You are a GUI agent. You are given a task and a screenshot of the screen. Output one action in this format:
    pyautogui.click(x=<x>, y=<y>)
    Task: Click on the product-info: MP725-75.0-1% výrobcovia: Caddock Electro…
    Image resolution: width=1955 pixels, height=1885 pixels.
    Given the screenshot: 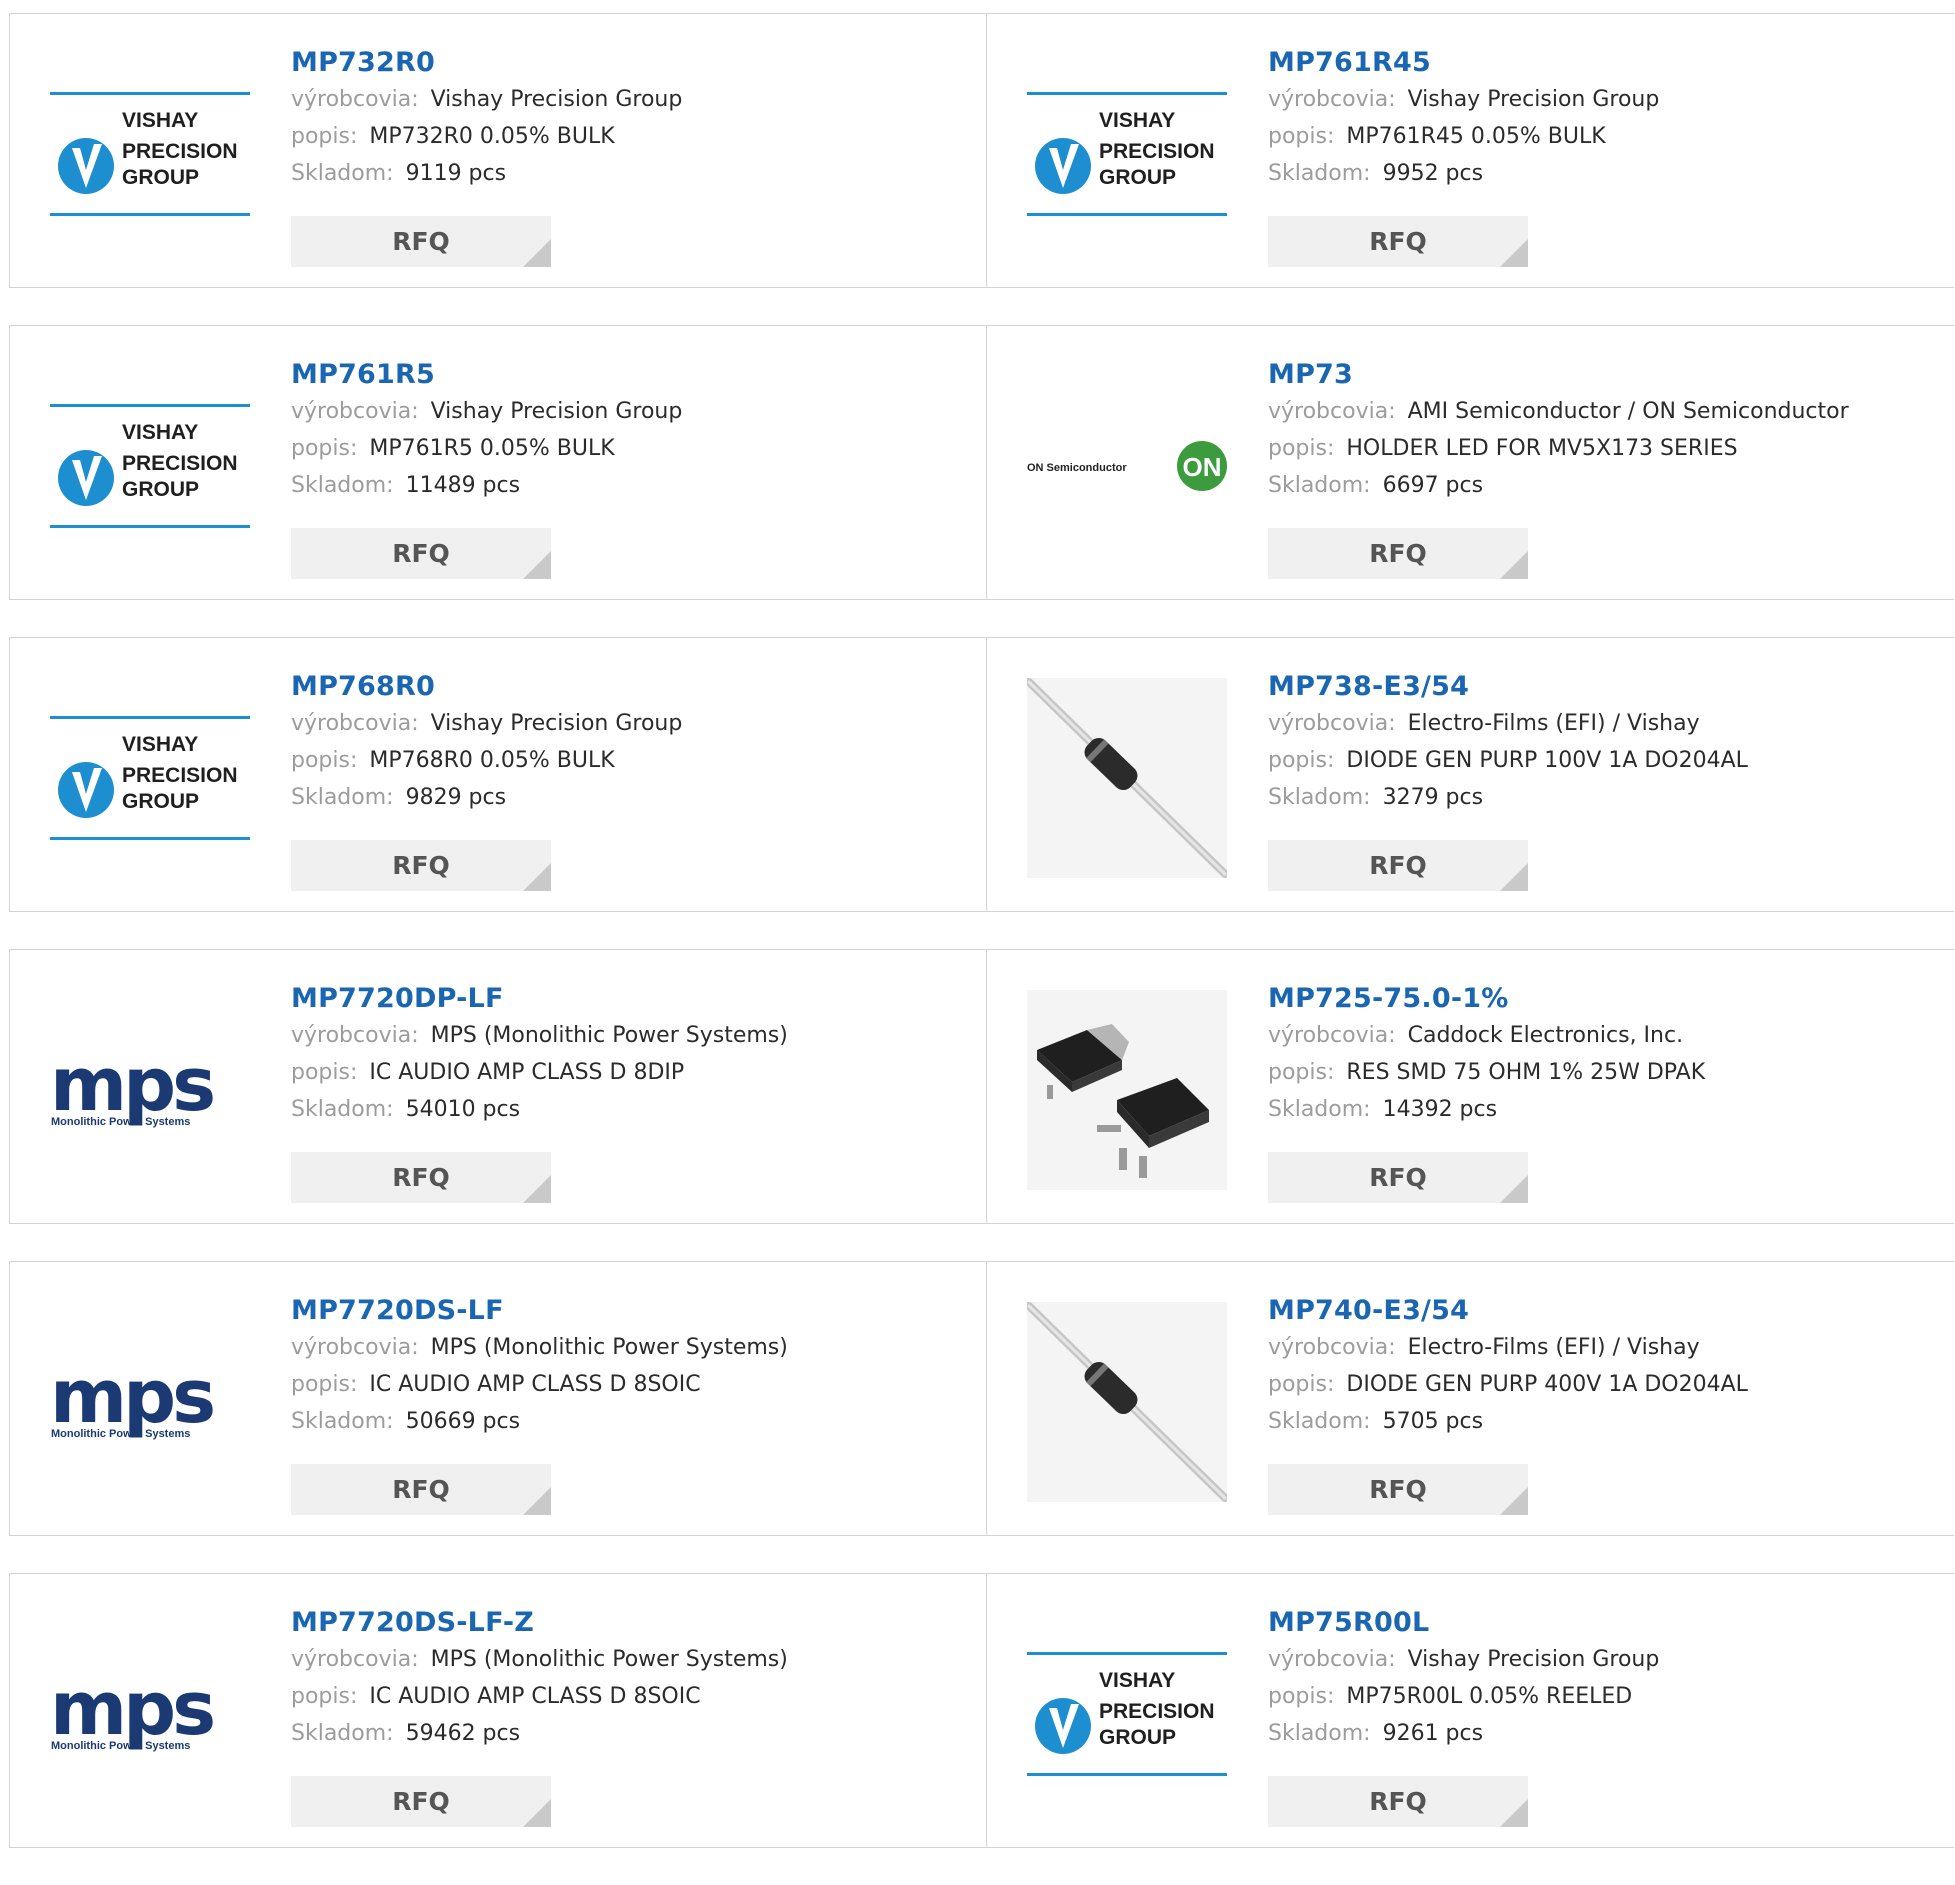 What is the action you would take?
    pyautogui.click(x=1486, y=1054)
    